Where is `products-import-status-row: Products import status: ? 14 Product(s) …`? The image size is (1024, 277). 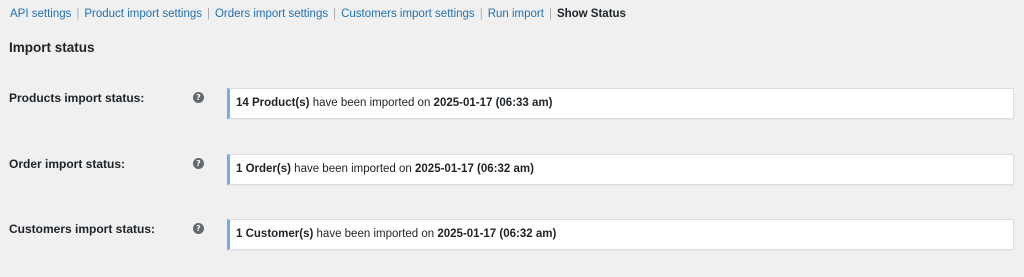 products-import-status-row: Products import status: ? 14 Product(s) … is located at coordinates (512, 106).